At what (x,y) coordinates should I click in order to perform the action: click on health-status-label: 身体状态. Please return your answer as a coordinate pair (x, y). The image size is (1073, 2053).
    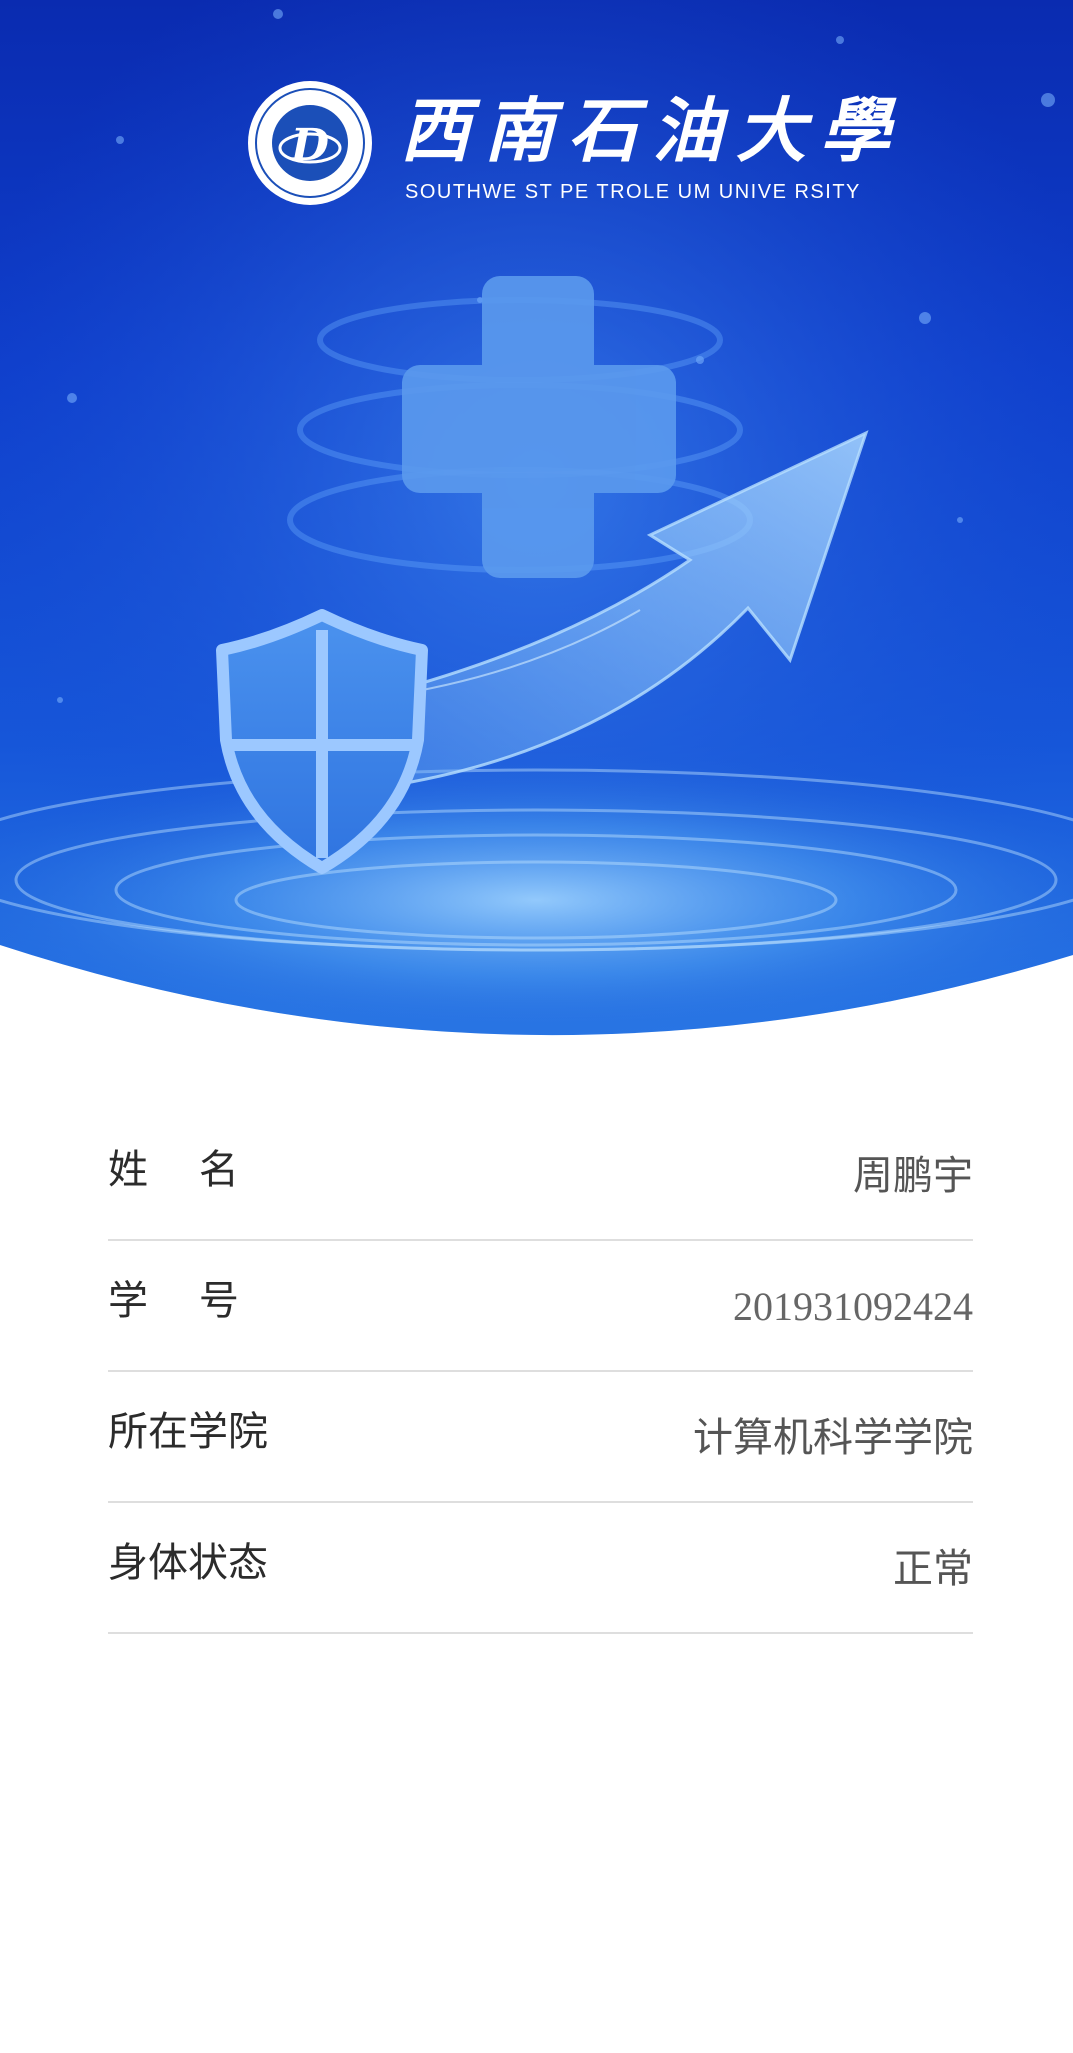
    Looking at the image, I should click on (188, 1563).